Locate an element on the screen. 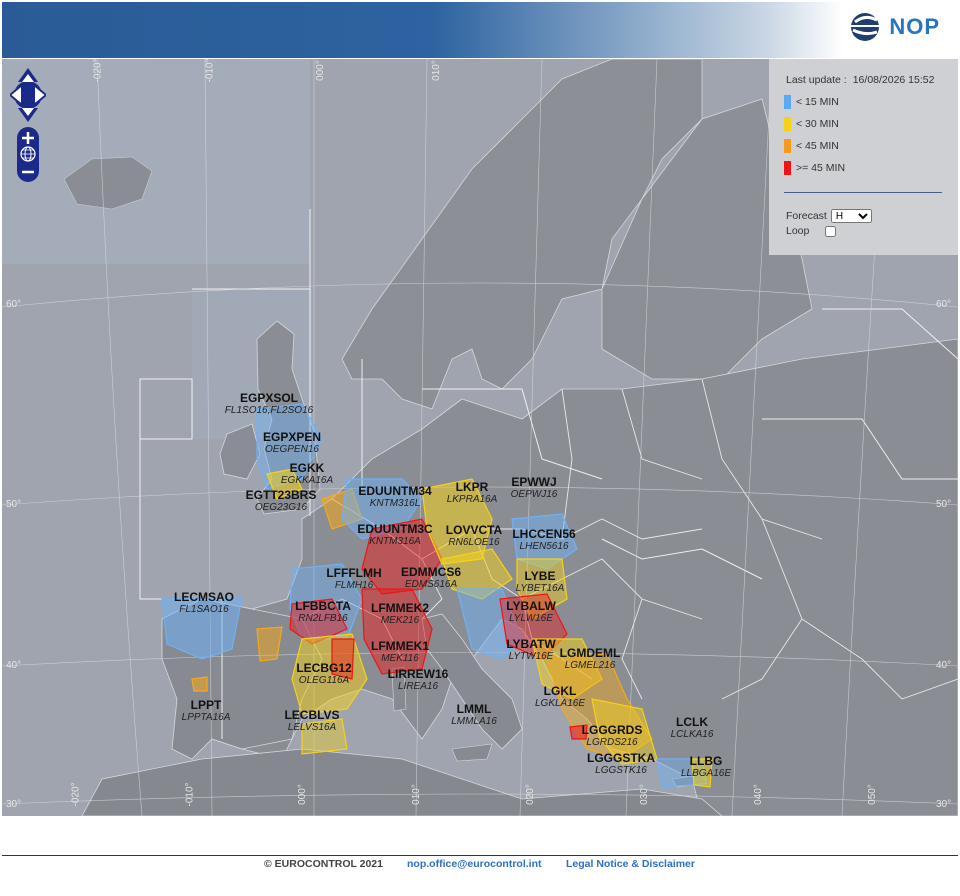  regulation-label: LFFFLMH FLMH16 is located at coordinates (353, 579).